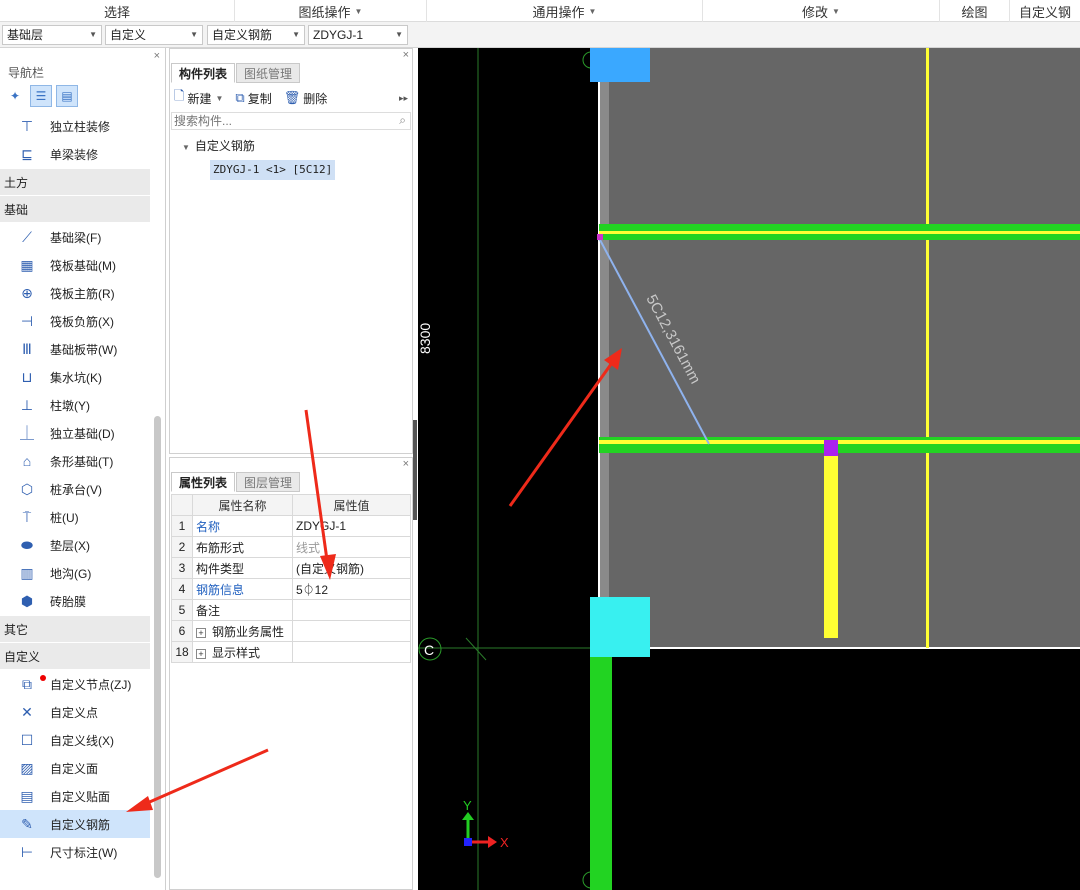  I want to click on component-select: ZDYGJ-1 ▼, so click(358, 35).